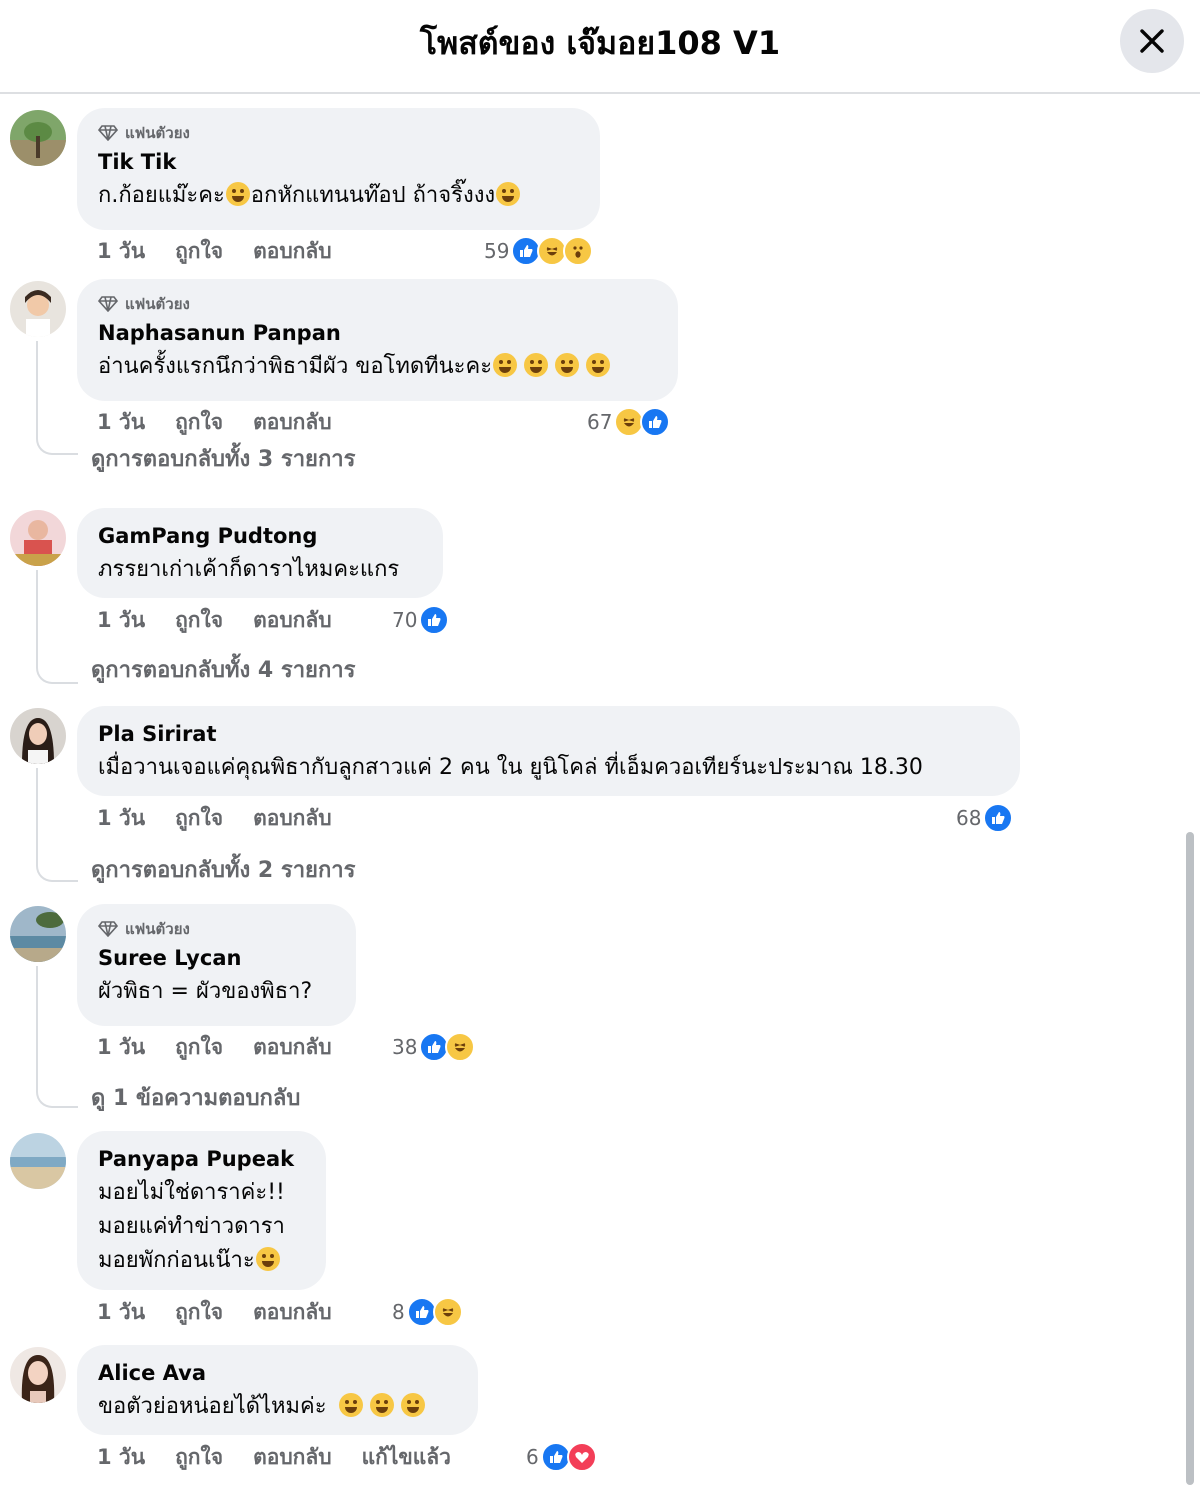  What do you see at coordinates (295, 366) in the screenshot?
I see `comment-text-part: อ่านครั้งแรกนึกว่าพิธามีผัว ขอโทดทีนะคะ` at bounding box center [295, 366].